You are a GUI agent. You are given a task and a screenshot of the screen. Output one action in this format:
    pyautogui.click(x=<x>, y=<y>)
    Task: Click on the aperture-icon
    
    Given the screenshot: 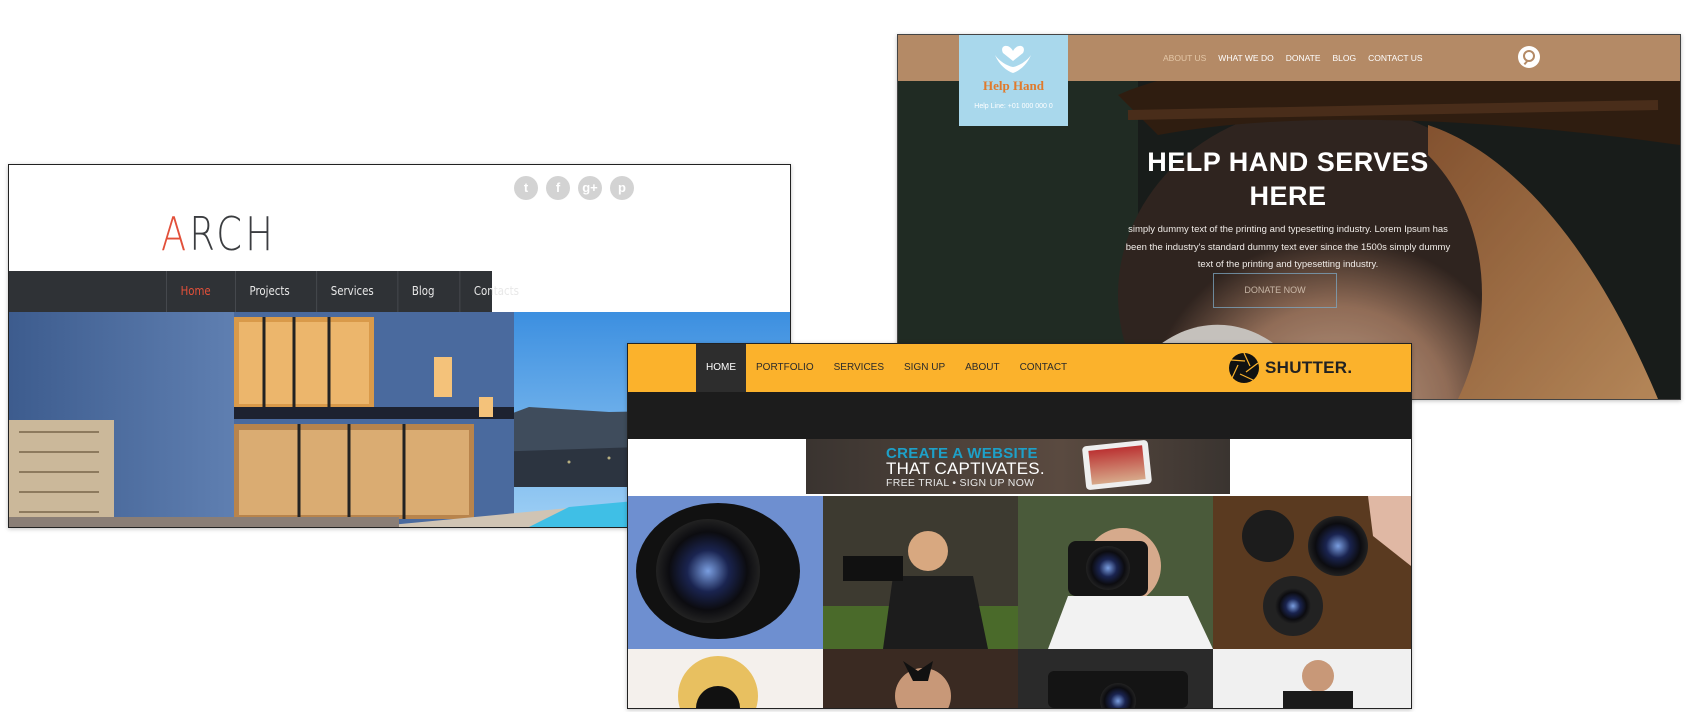 What is the action you would take?
    pyautogui.click(x=1244, y=367)
    